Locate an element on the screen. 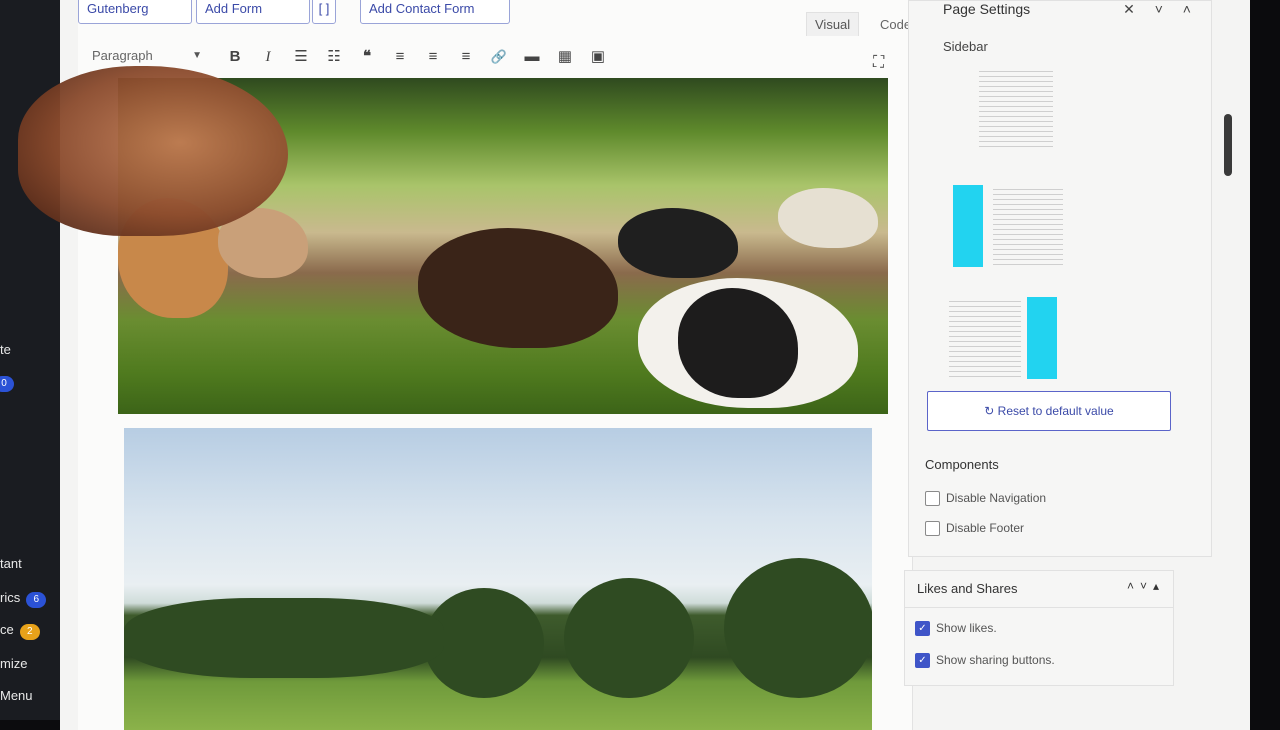 This screenshot has height=730, width=1280. count-badge: 2 is located at coordinates (29, 632).